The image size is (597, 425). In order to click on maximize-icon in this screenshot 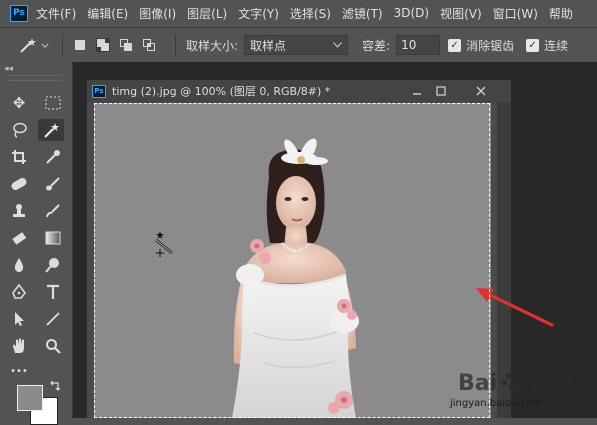, I will do `click(441, 91)`.